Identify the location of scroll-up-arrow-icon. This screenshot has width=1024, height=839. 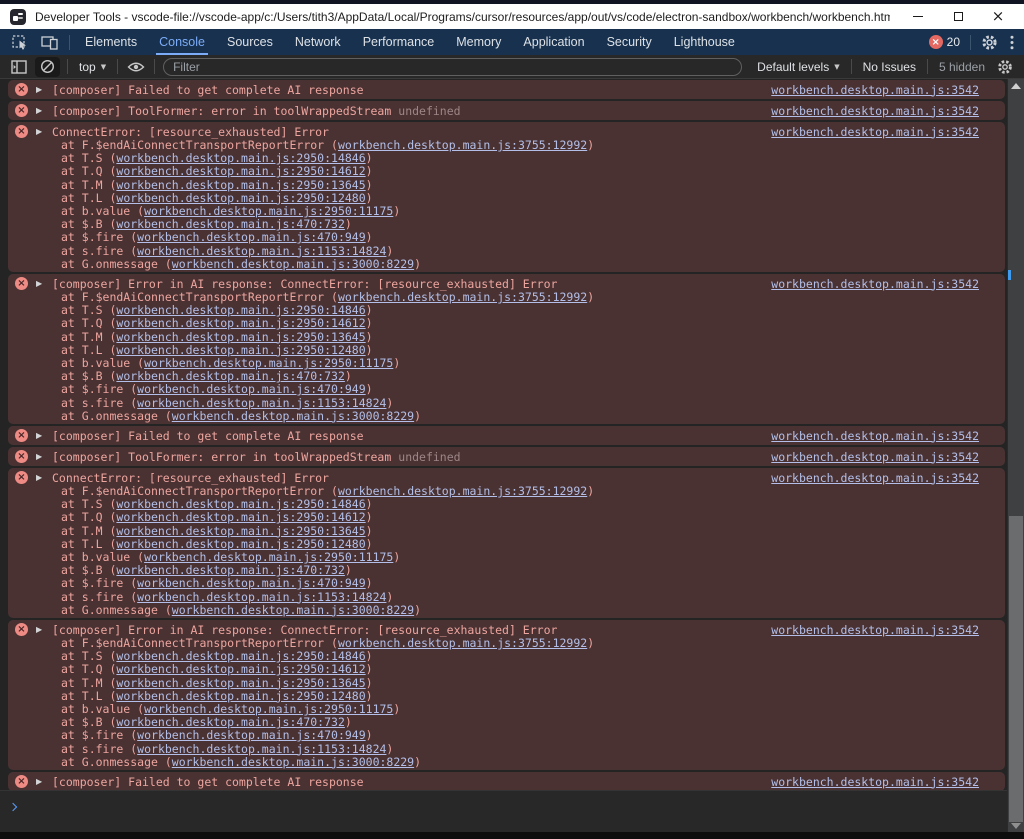
(1016, 86).